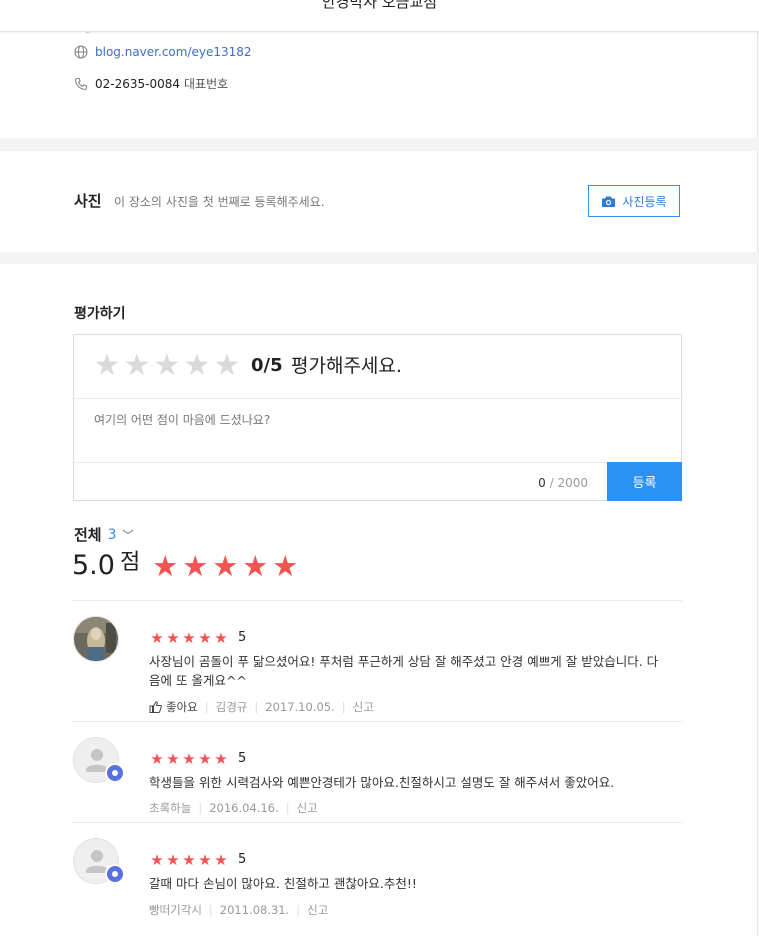  I want to click on review-meta: 빵떠기각시 | 2011.08.31. | 신고, so click(238, 910).